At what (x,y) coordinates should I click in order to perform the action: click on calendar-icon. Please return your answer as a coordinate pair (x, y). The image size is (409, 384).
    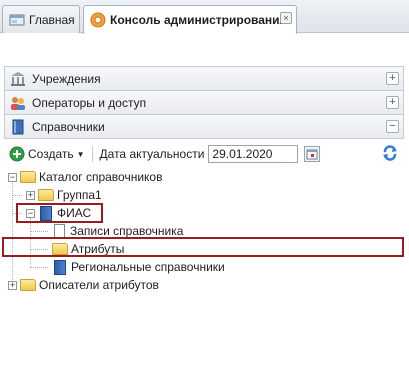
    Looking at the image, I should click on (312, 154).